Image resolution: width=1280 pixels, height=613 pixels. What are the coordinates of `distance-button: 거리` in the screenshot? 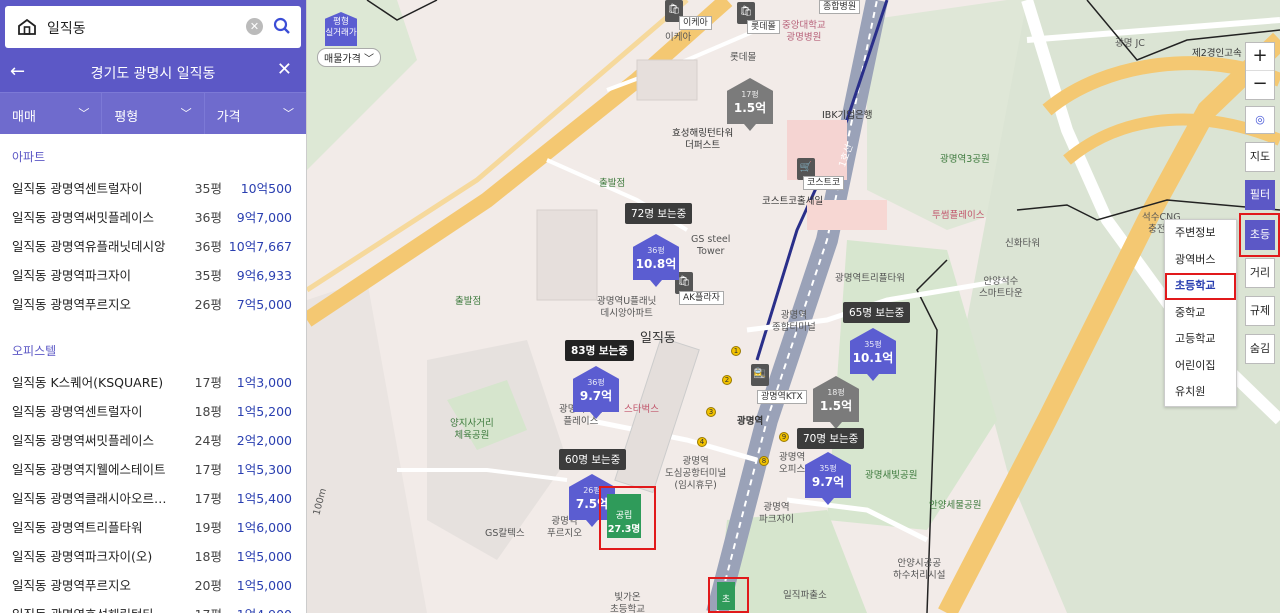 It's located at (1260, 273).